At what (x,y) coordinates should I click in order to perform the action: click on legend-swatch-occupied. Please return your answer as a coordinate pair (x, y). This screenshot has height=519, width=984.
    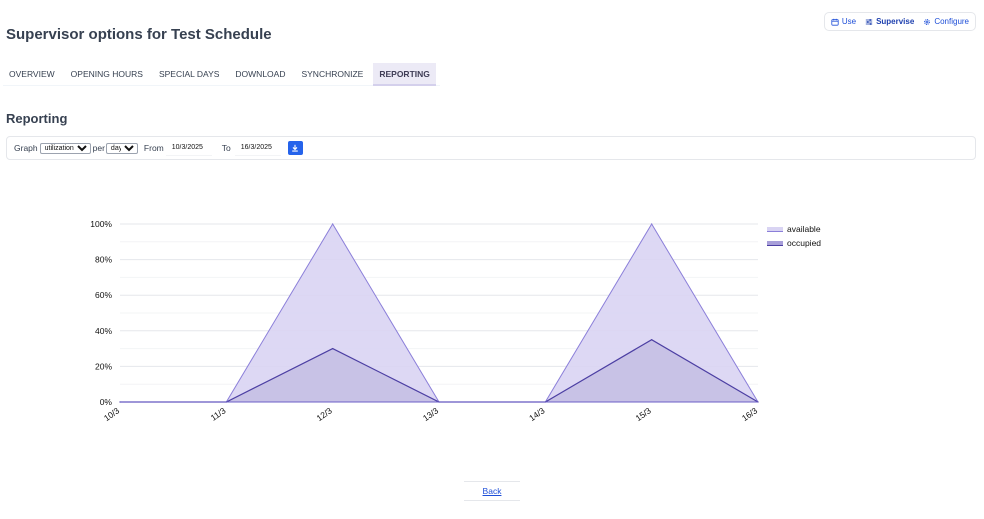
    Looking at the image, I should click on (775, 243).